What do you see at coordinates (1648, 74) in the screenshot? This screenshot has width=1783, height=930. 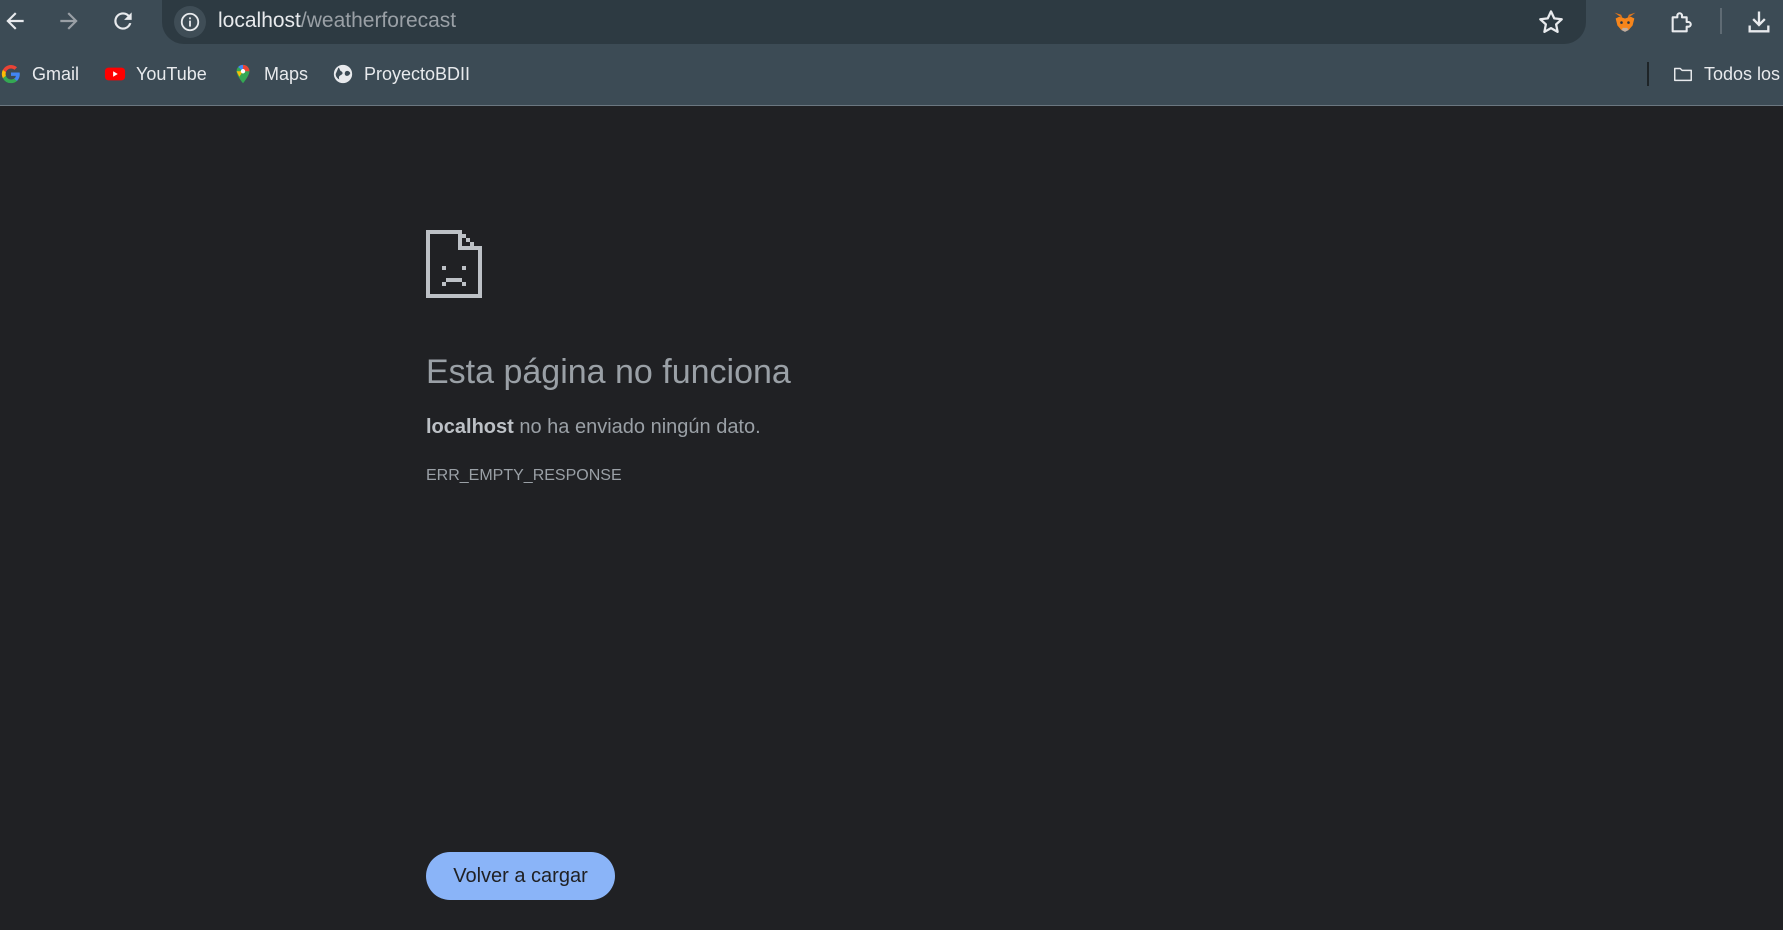 I see `bookmarks-divider` at bounding box center [1648, 74].